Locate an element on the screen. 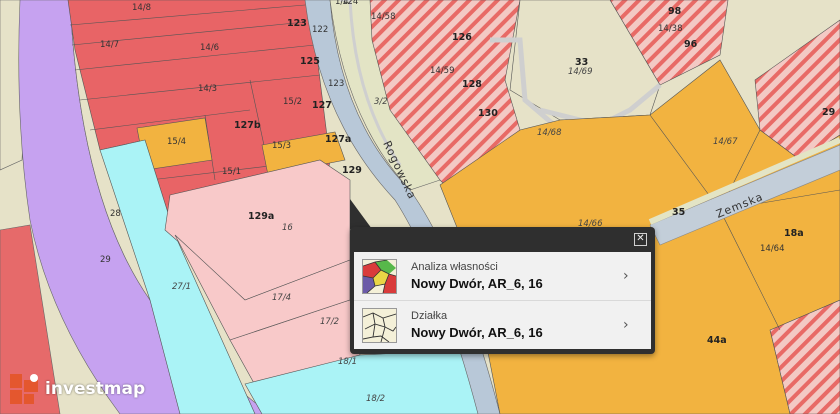  parcel-number-label: 18a is located at coordinates (794, 233).